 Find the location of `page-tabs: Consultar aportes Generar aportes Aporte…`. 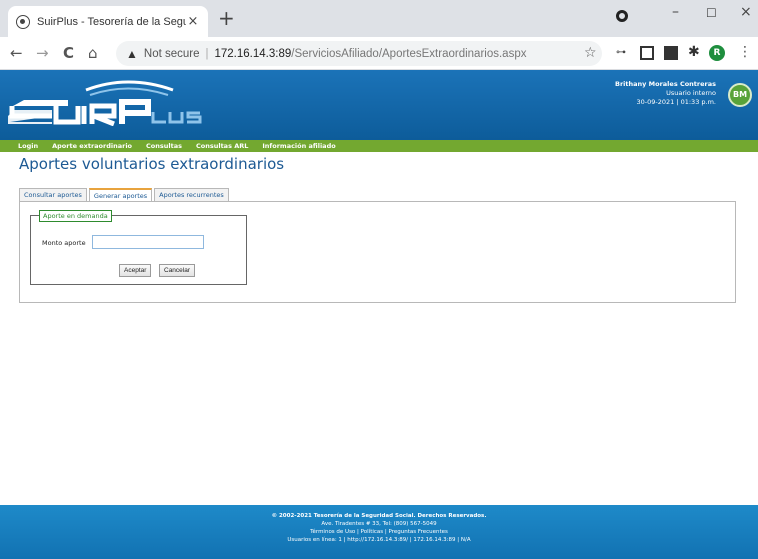

page-tabs: Consultar aportes Generar aportes Aporte… is located at coordinates (125, 195).